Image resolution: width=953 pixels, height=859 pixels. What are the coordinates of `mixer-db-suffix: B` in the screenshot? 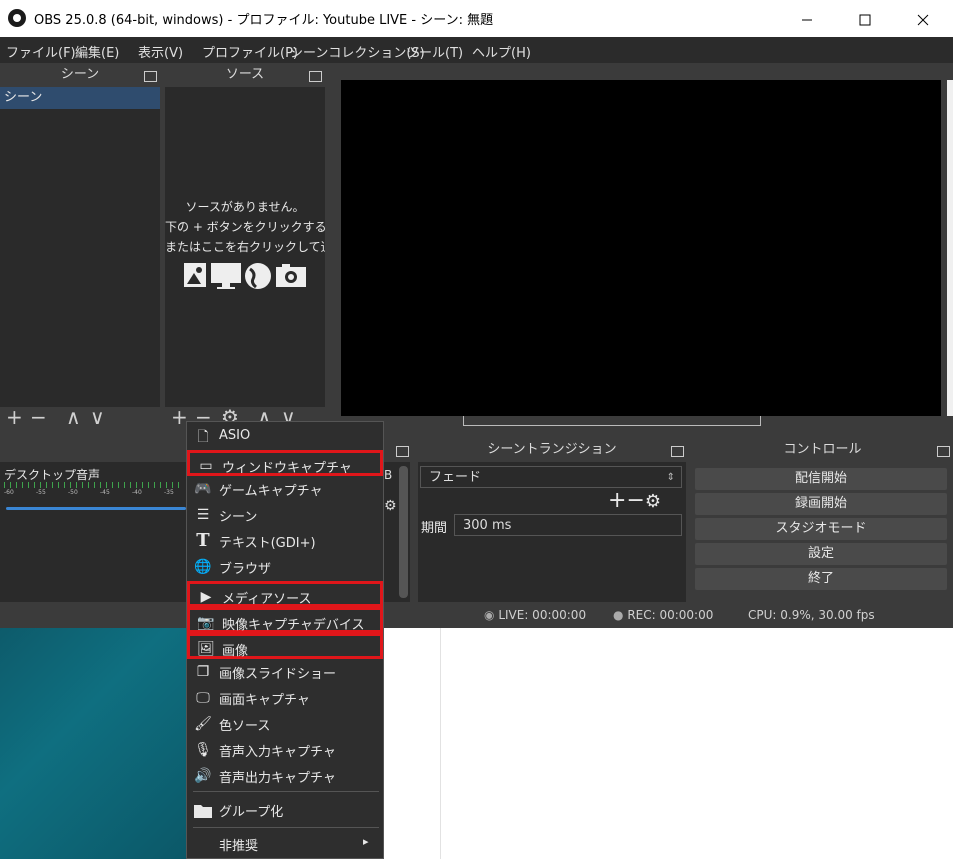 It's located at (388, 475).